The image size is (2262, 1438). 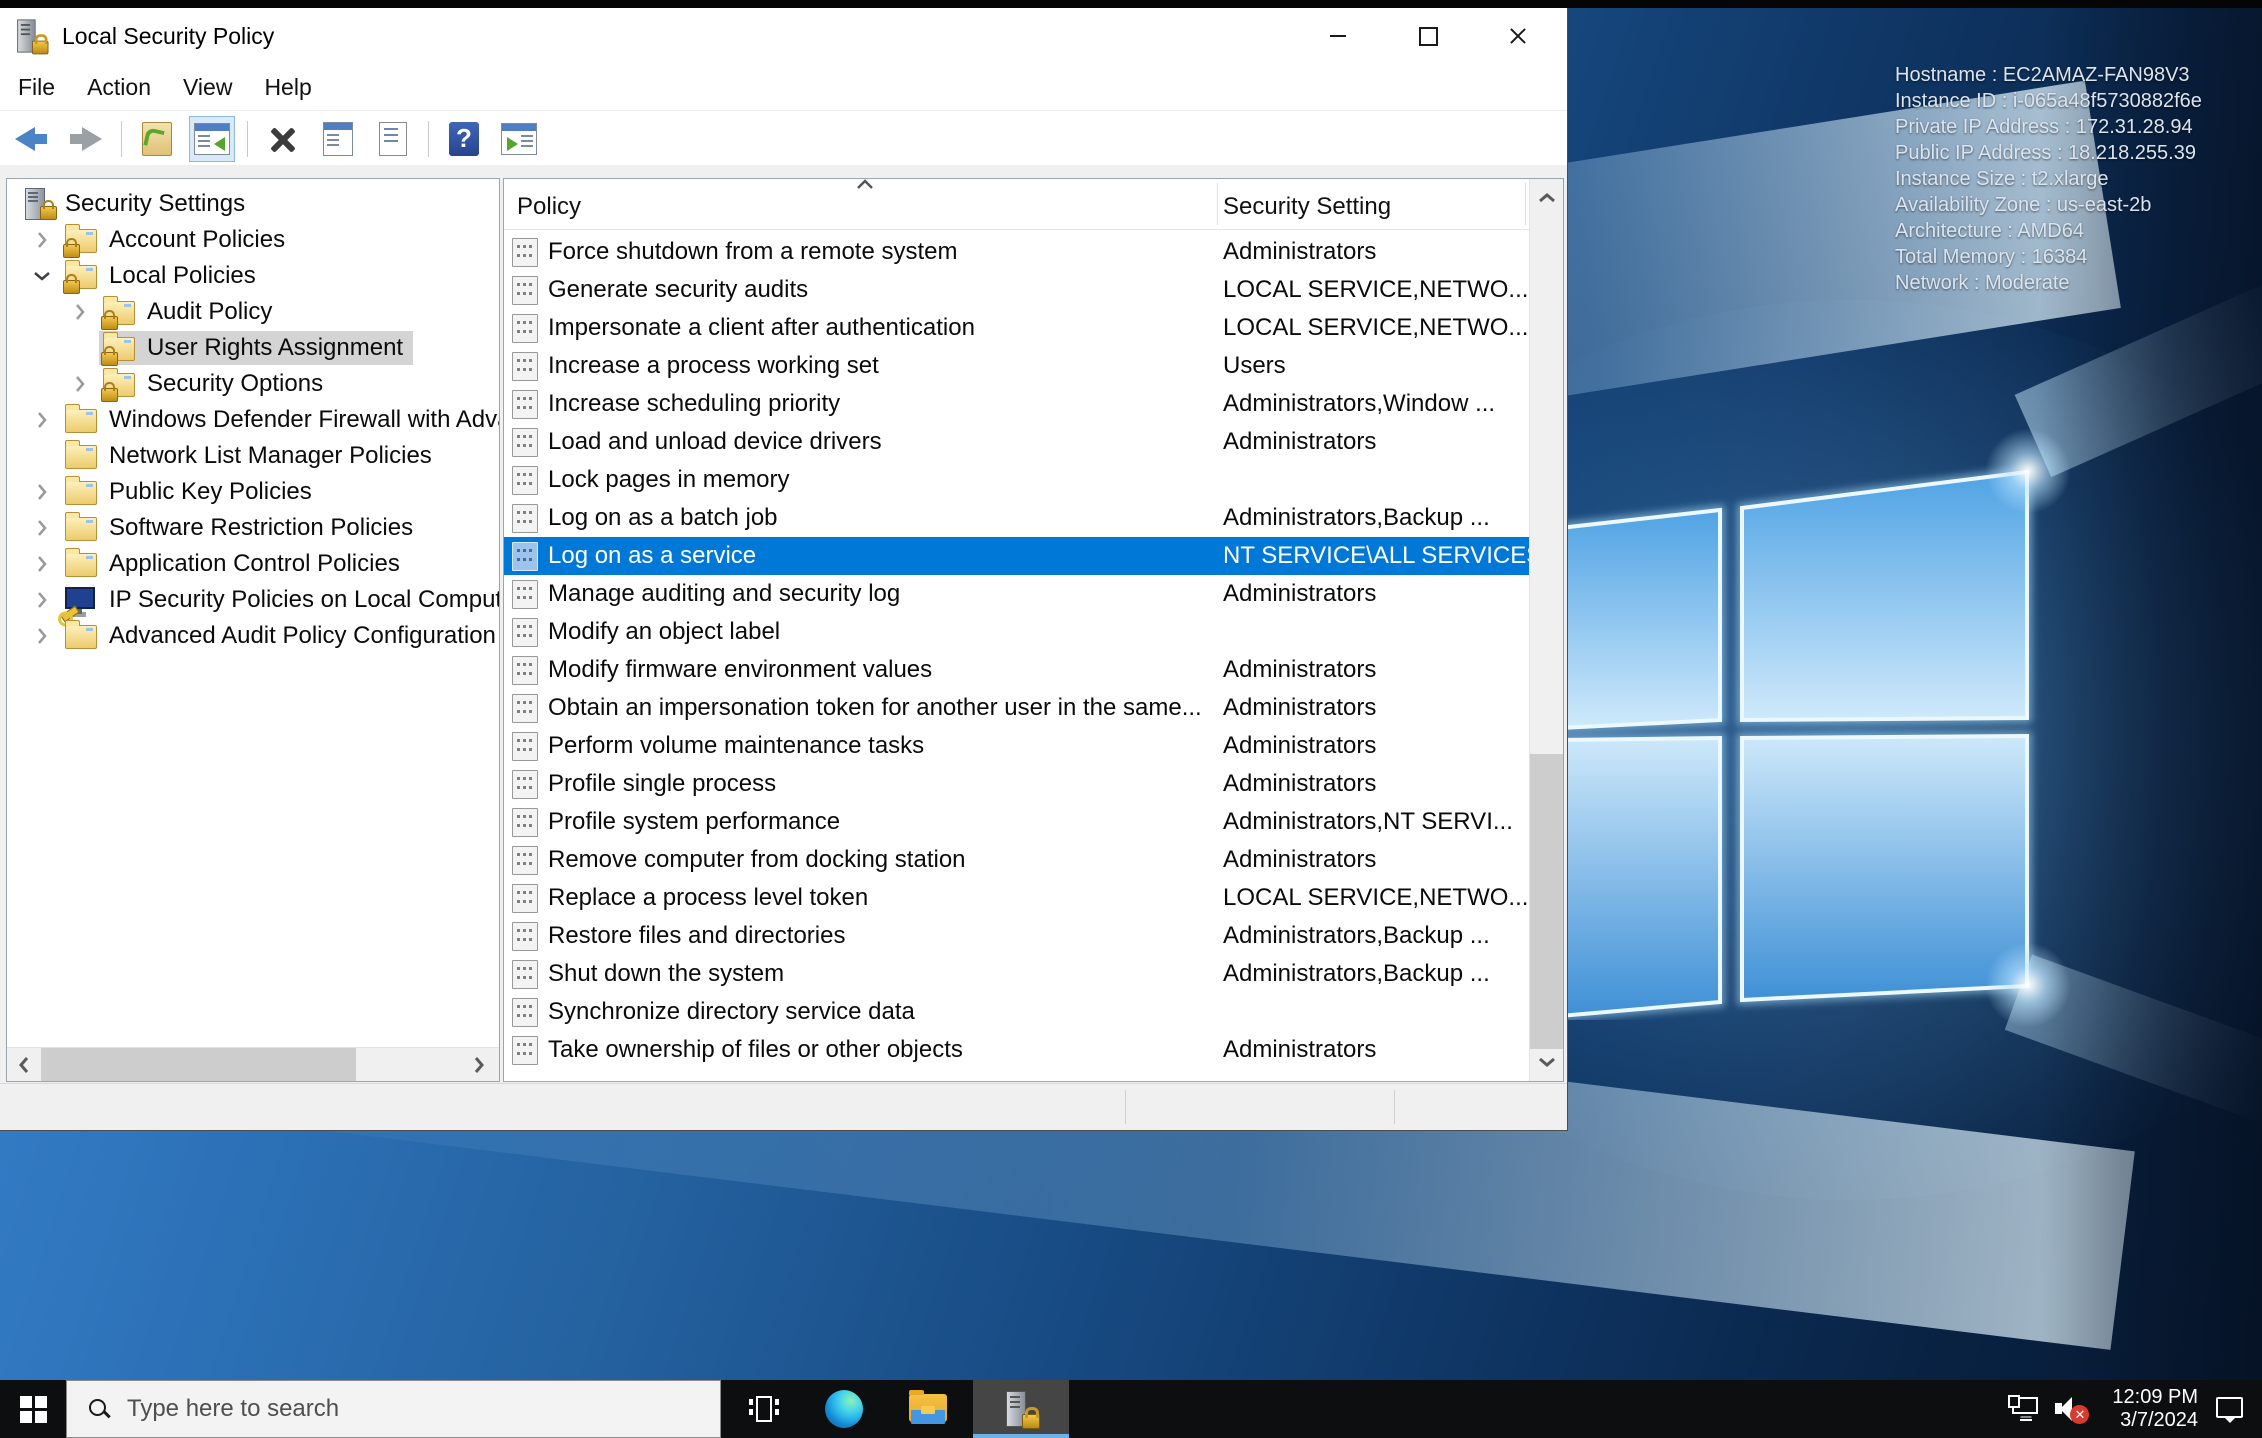 What do you see at coordinates (207, 87) in the screenshot?
I see `menu-view: View` at bounding box center [207, 87].